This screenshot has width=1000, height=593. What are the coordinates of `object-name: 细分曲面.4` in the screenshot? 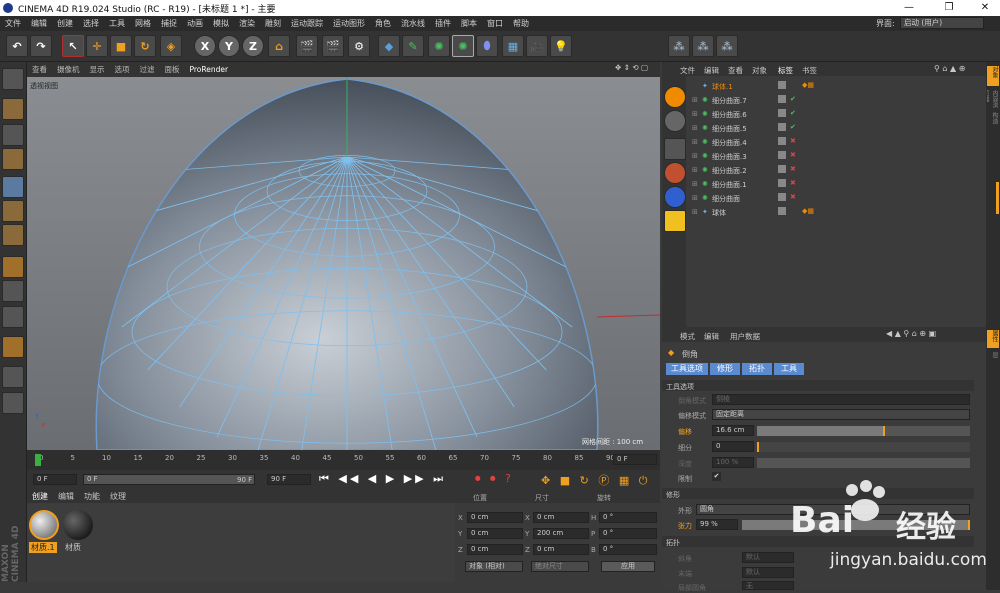 It's located at (729, 143).